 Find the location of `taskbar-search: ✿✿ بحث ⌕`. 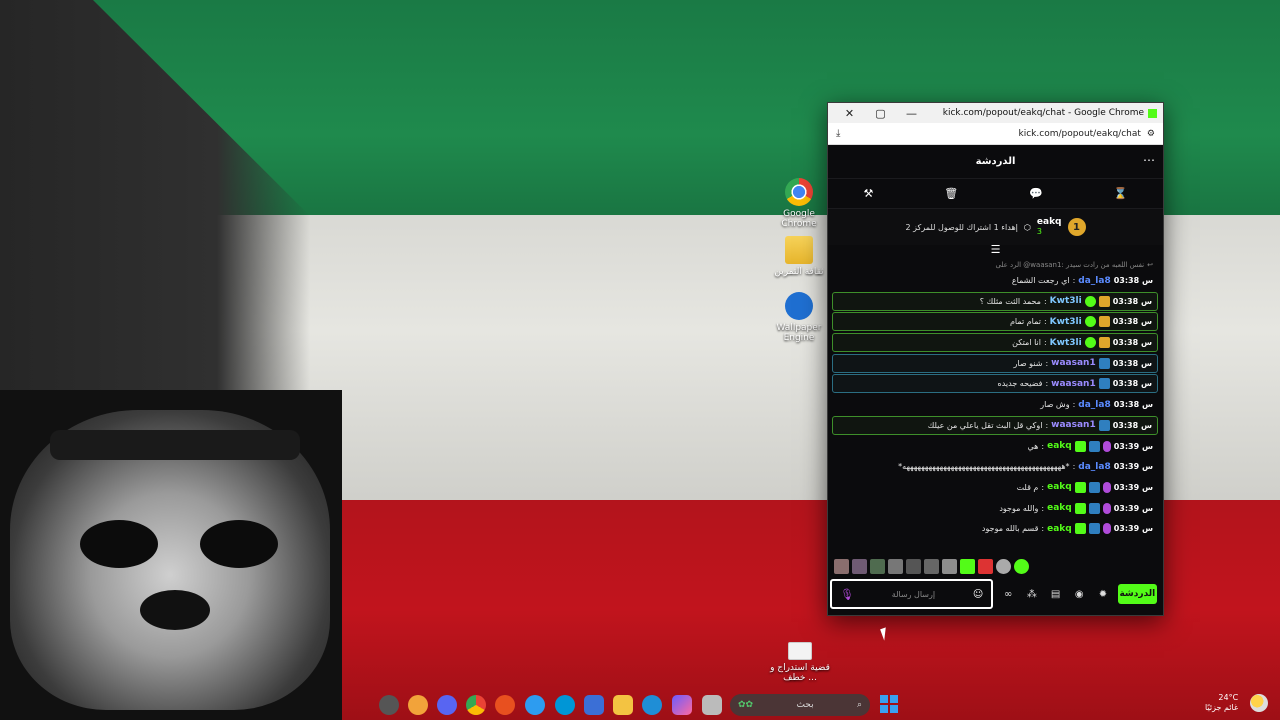

taskbar-search: ✿✿ بحث ⌕ is located at coordinates (800, 705).